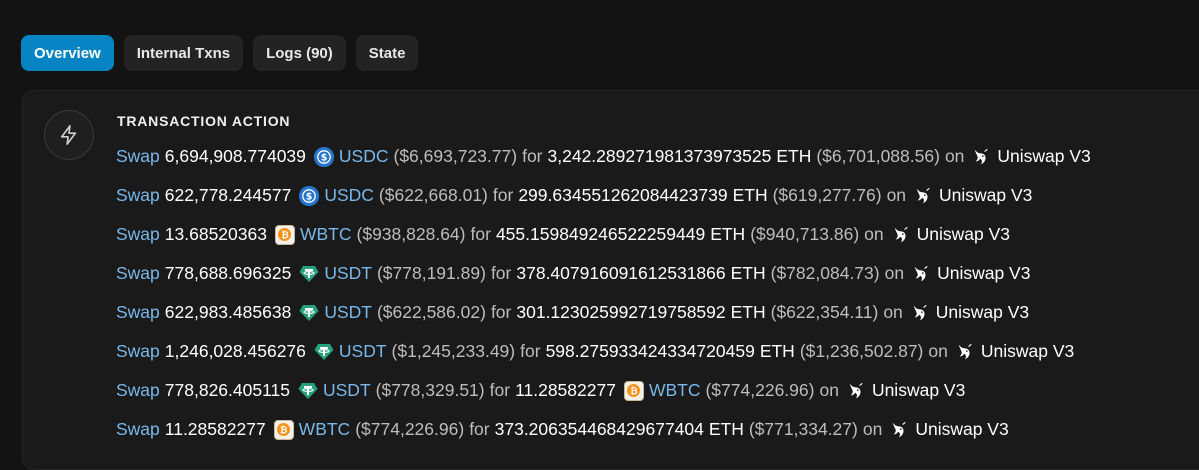 The width and height of the screenshot is (1199, 470). I want to click on amount-out: 301.123025992719758592, so click(621, 312).